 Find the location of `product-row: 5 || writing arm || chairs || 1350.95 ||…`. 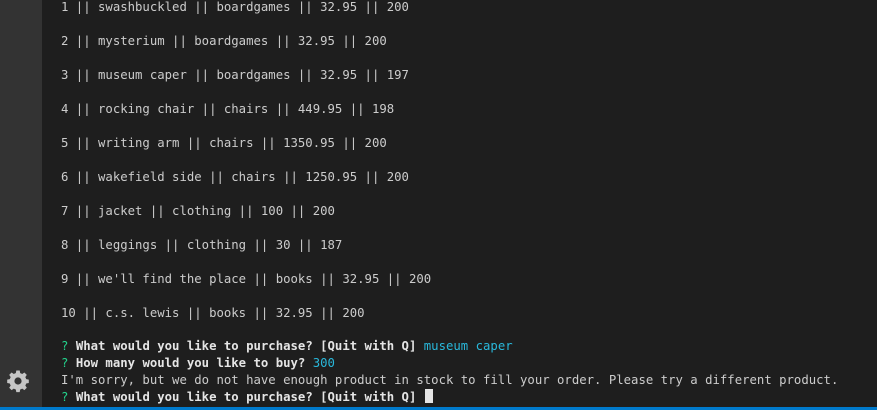

product-row: 5 || writing arm || chairs || 1350.95 ||… is located at coordinates (224, 143).